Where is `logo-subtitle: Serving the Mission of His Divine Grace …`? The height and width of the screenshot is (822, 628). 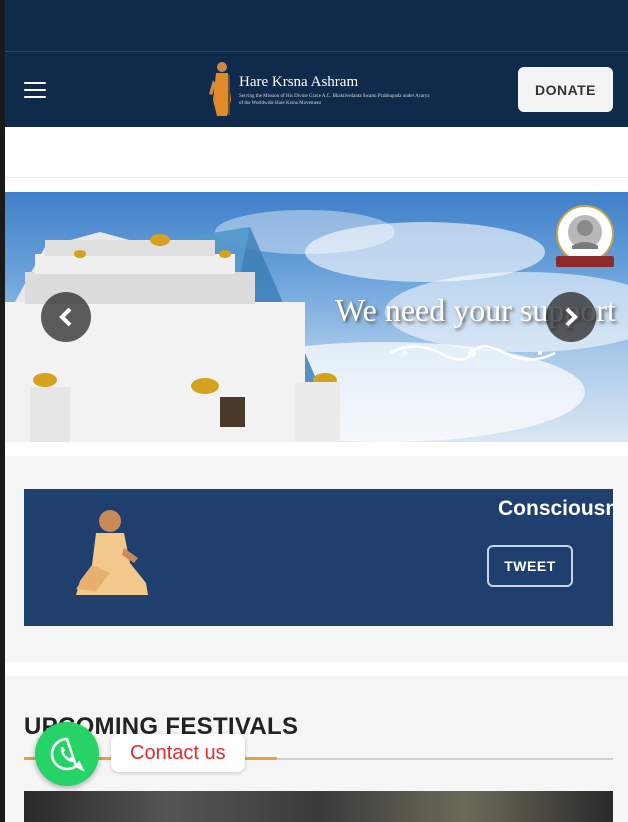 logo-subtitle: Serving the Mission of His Divine Grace … is located at coordinates (334, 100).